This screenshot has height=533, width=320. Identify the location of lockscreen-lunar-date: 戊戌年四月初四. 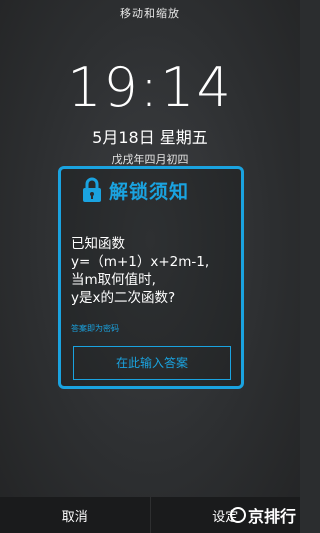
(150, 159).